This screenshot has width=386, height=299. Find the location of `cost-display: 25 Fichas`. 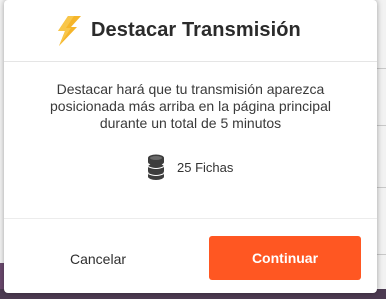

cost-display: 25 Fichas is located at coordinates (188, 167).